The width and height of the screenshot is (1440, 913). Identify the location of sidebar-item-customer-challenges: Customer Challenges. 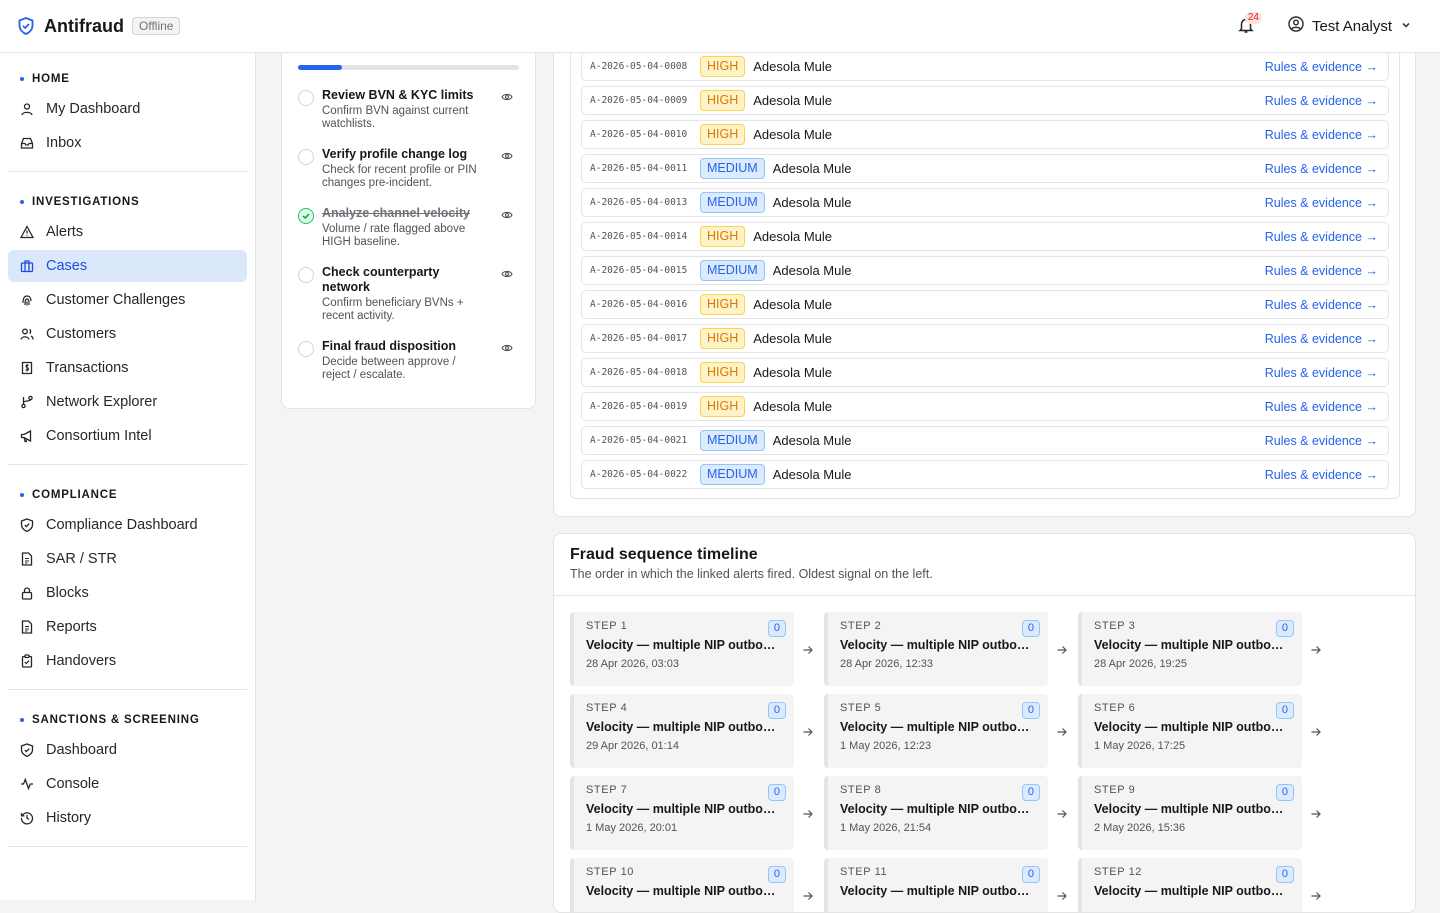
(127, 300).